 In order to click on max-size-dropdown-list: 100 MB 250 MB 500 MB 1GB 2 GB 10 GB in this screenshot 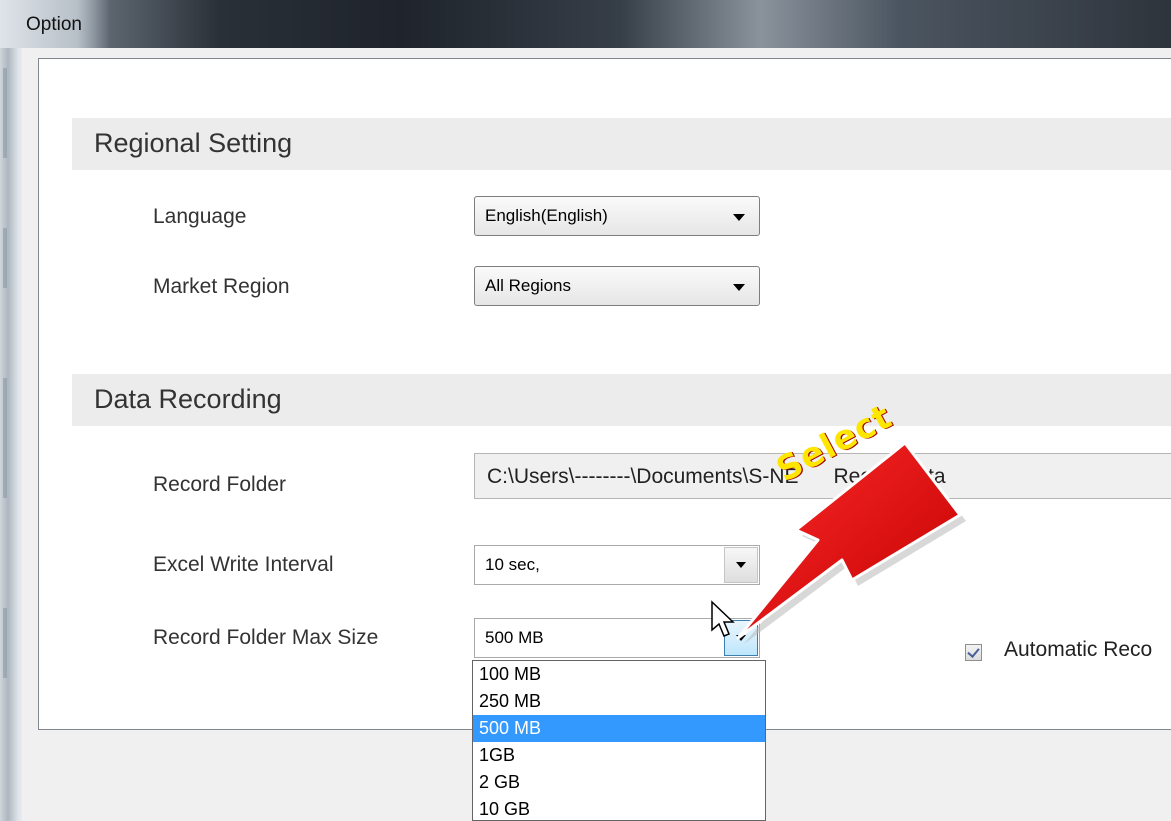, I will do `click(619, 740)`.